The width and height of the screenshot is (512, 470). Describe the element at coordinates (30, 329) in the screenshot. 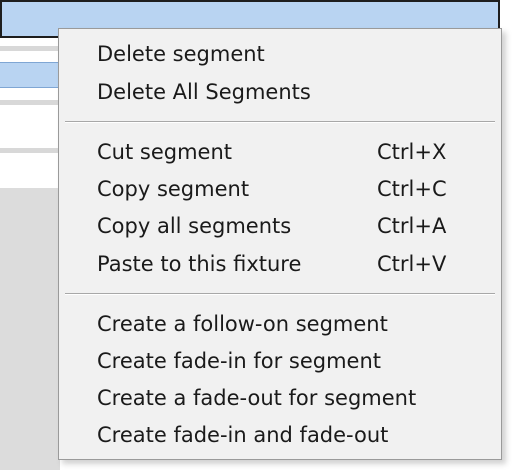

I see `background-panel` at that location.